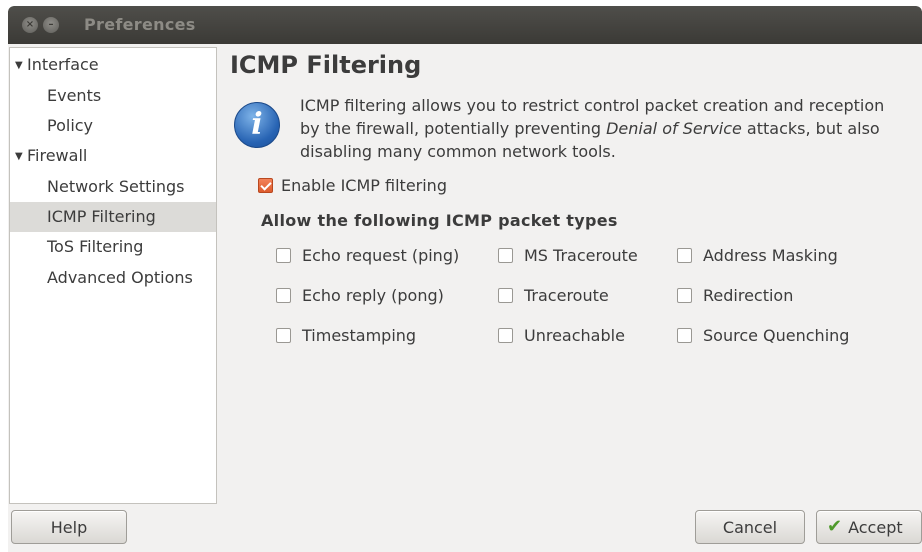 Image resolution: width=922 pixels, height=552 pixels. I want to click on enable-icmp-filtering-label: Enable ICMP filtering, so click(364, 185).